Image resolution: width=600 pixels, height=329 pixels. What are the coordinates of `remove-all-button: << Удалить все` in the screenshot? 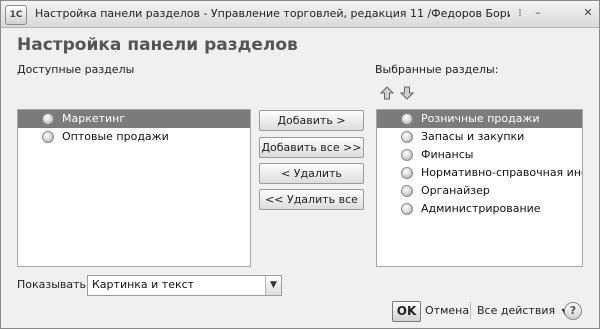 It's located at (311, 199).